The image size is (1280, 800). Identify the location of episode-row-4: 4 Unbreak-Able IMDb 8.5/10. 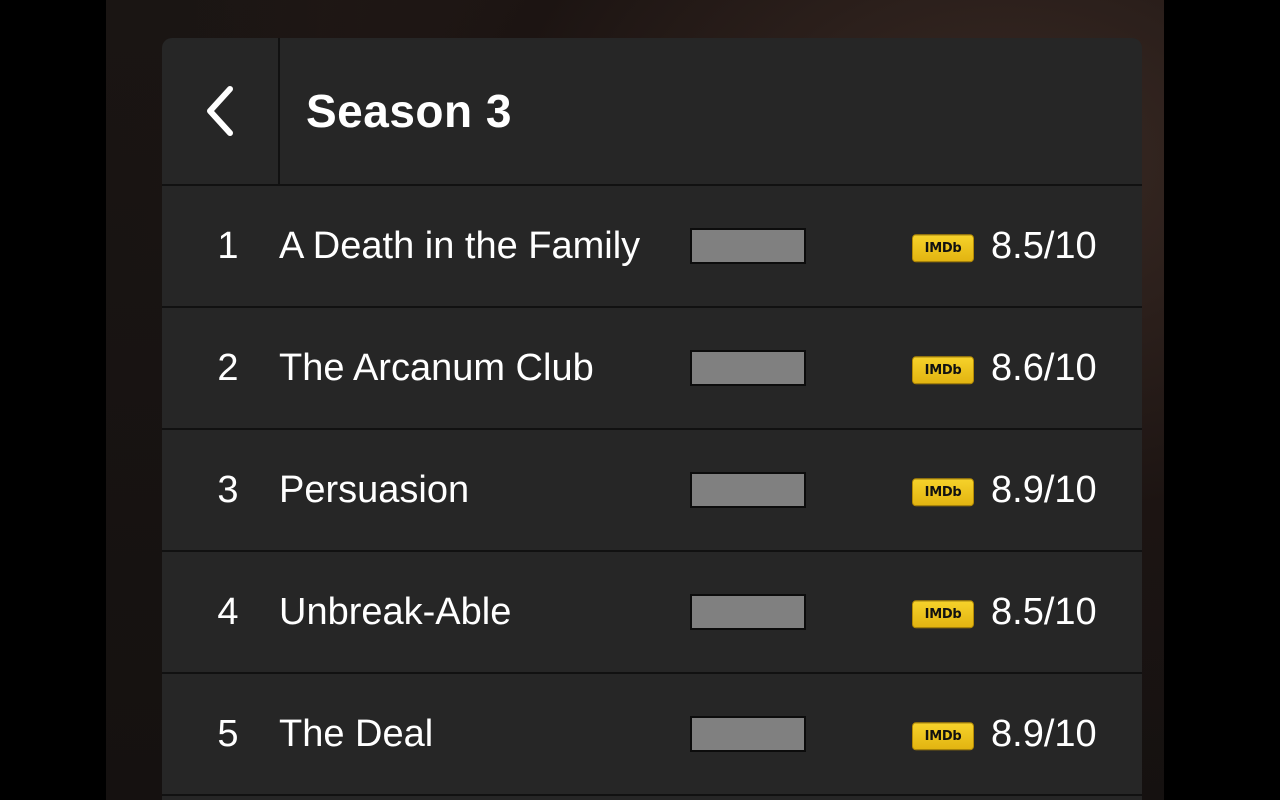
(652, 613).